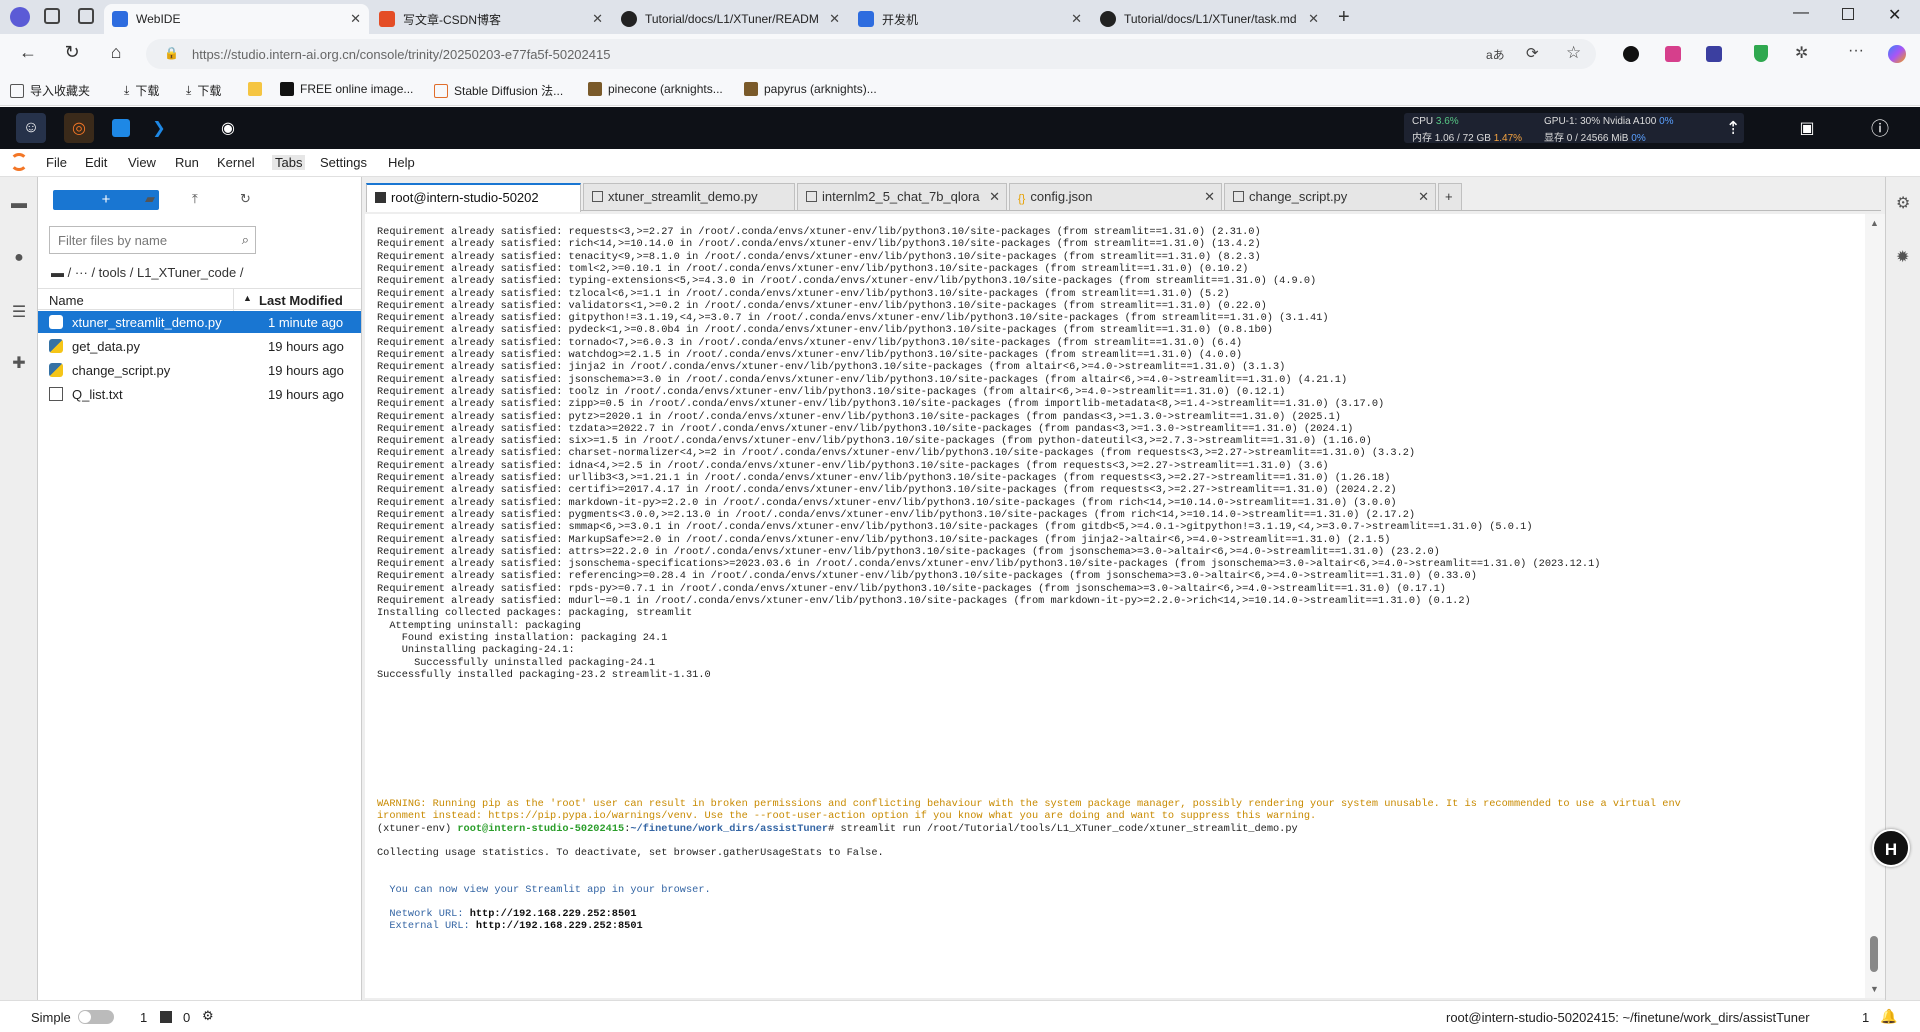 The width and height of the screenshot is (1920, 1032). I want to click on extension-manager-icon: ✚, so click(19, 362).